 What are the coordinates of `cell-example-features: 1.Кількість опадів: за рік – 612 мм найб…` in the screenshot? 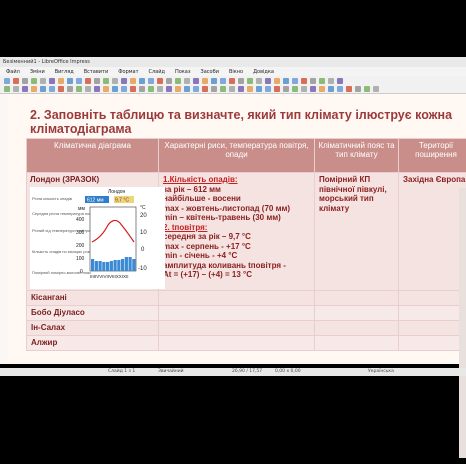 It's located at (236, 231).